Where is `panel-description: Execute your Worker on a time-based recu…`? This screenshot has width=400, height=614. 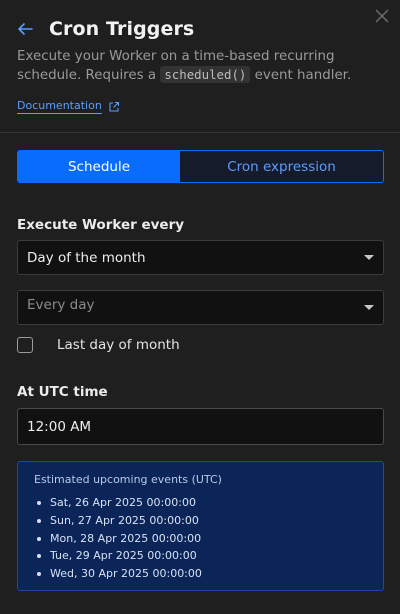
panel-description: Execute your Worker on a time-based recu… is located at coordinates (197, 66).